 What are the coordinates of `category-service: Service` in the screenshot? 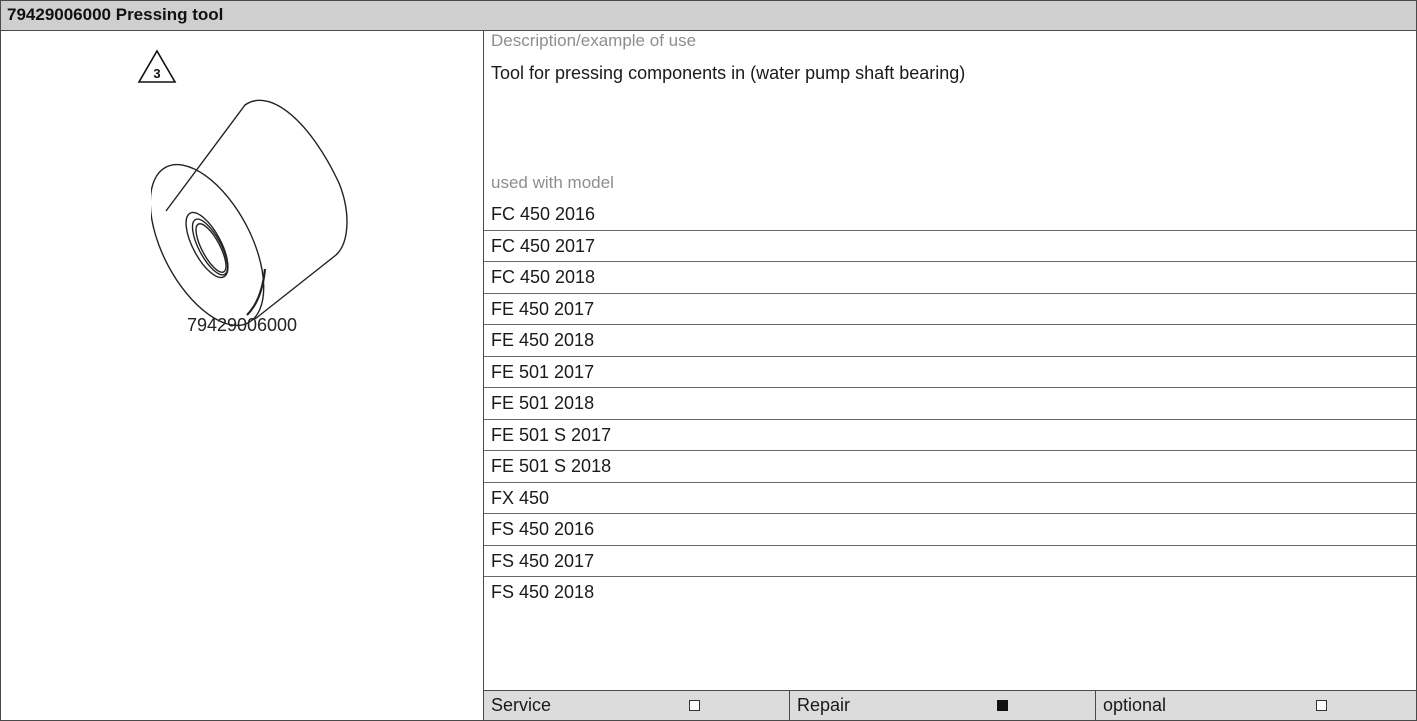 It's located at (636, 705).